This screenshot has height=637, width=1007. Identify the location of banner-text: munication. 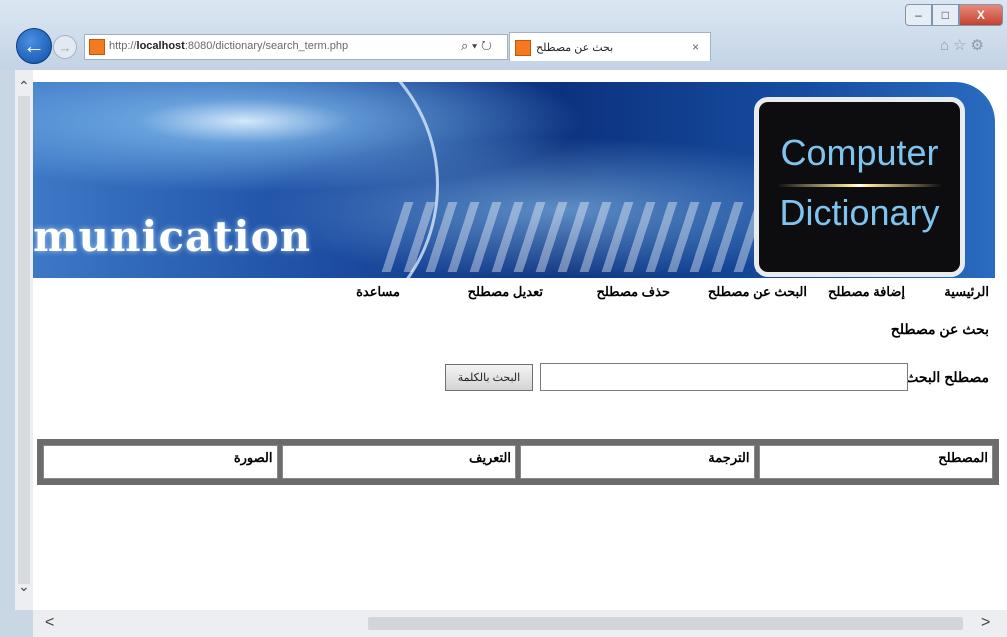
(172, 236).